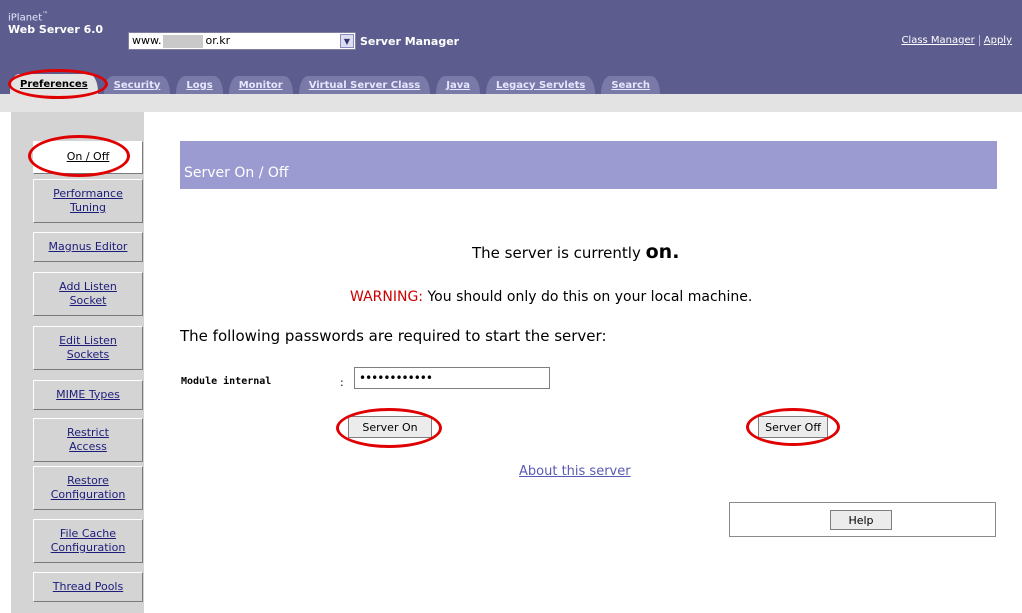 The width and height of the screenshot is (1022, 613). Describe the element at coordinates (137, 85) in the screenshot. I see `tab-security: Security` at that location.